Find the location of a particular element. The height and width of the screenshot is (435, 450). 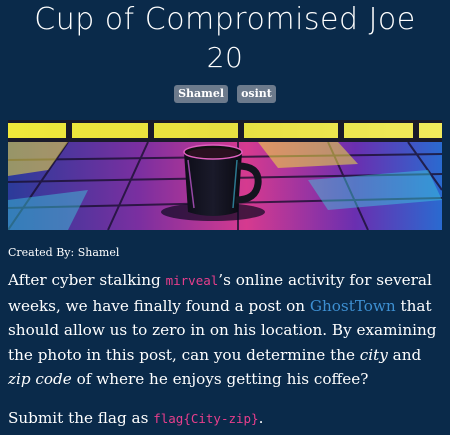

description-text-5: of where he enjoys getting his coffee? is located at coordinates (220, 379).